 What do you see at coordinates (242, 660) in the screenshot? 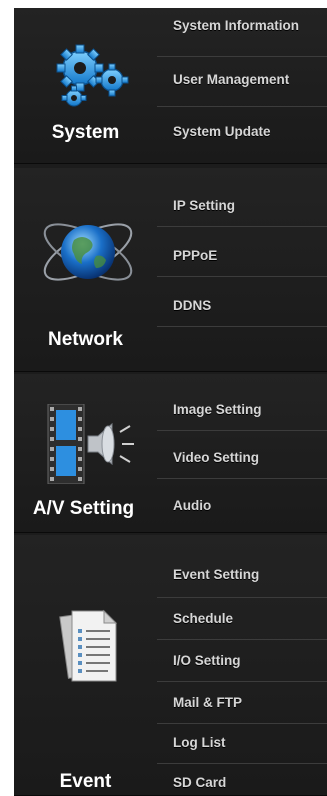
I see `menu-item-io-setting: I/O Setting` at bounding box center [242, 660].